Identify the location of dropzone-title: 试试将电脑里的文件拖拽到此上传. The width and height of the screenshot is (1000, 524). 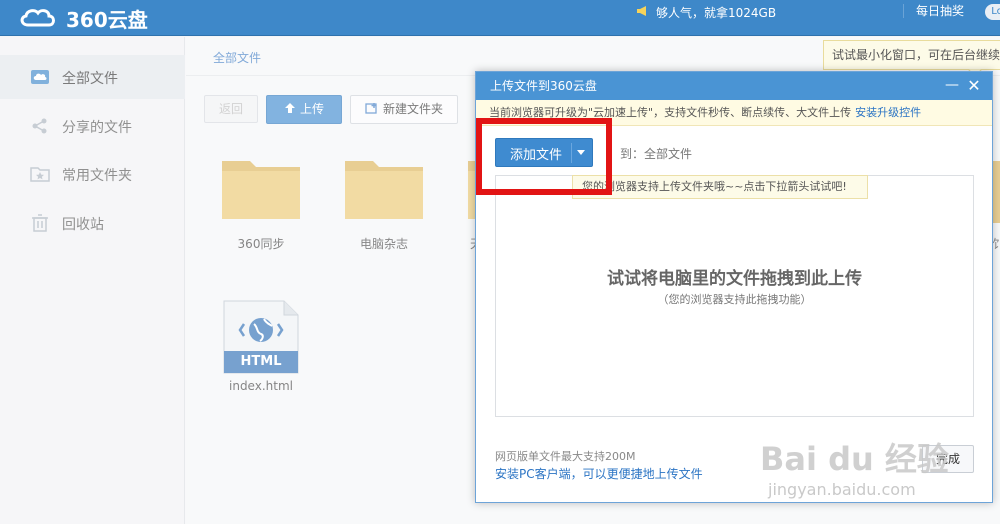
(734, 279).